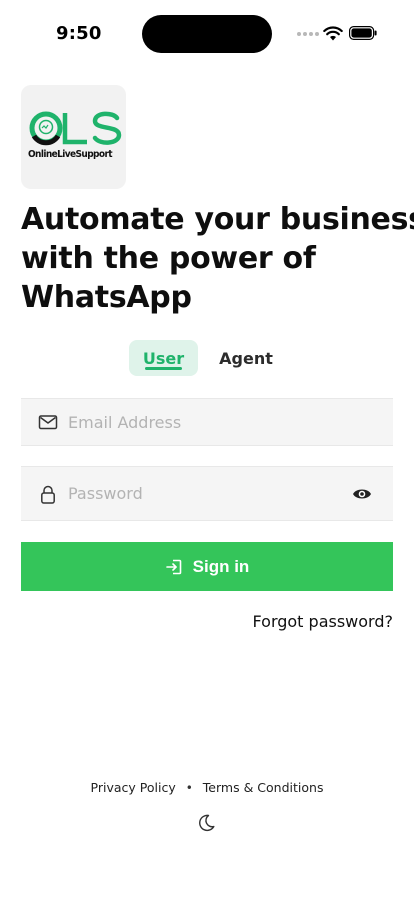 The width and height of the screenshot is (414, 900). What do you see at coordinates (362, 494) in the screenshot?
I see `eye-icon` at bounding box center [362, 494].